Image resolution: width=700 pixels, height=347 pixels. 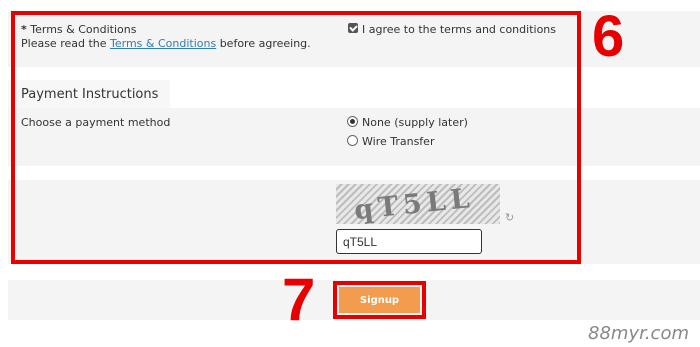 What do you see at coordinates (64, 43) in the screenshot?
I see `terms-desc-prefix: Please read the` at bounding box center [64, 43].